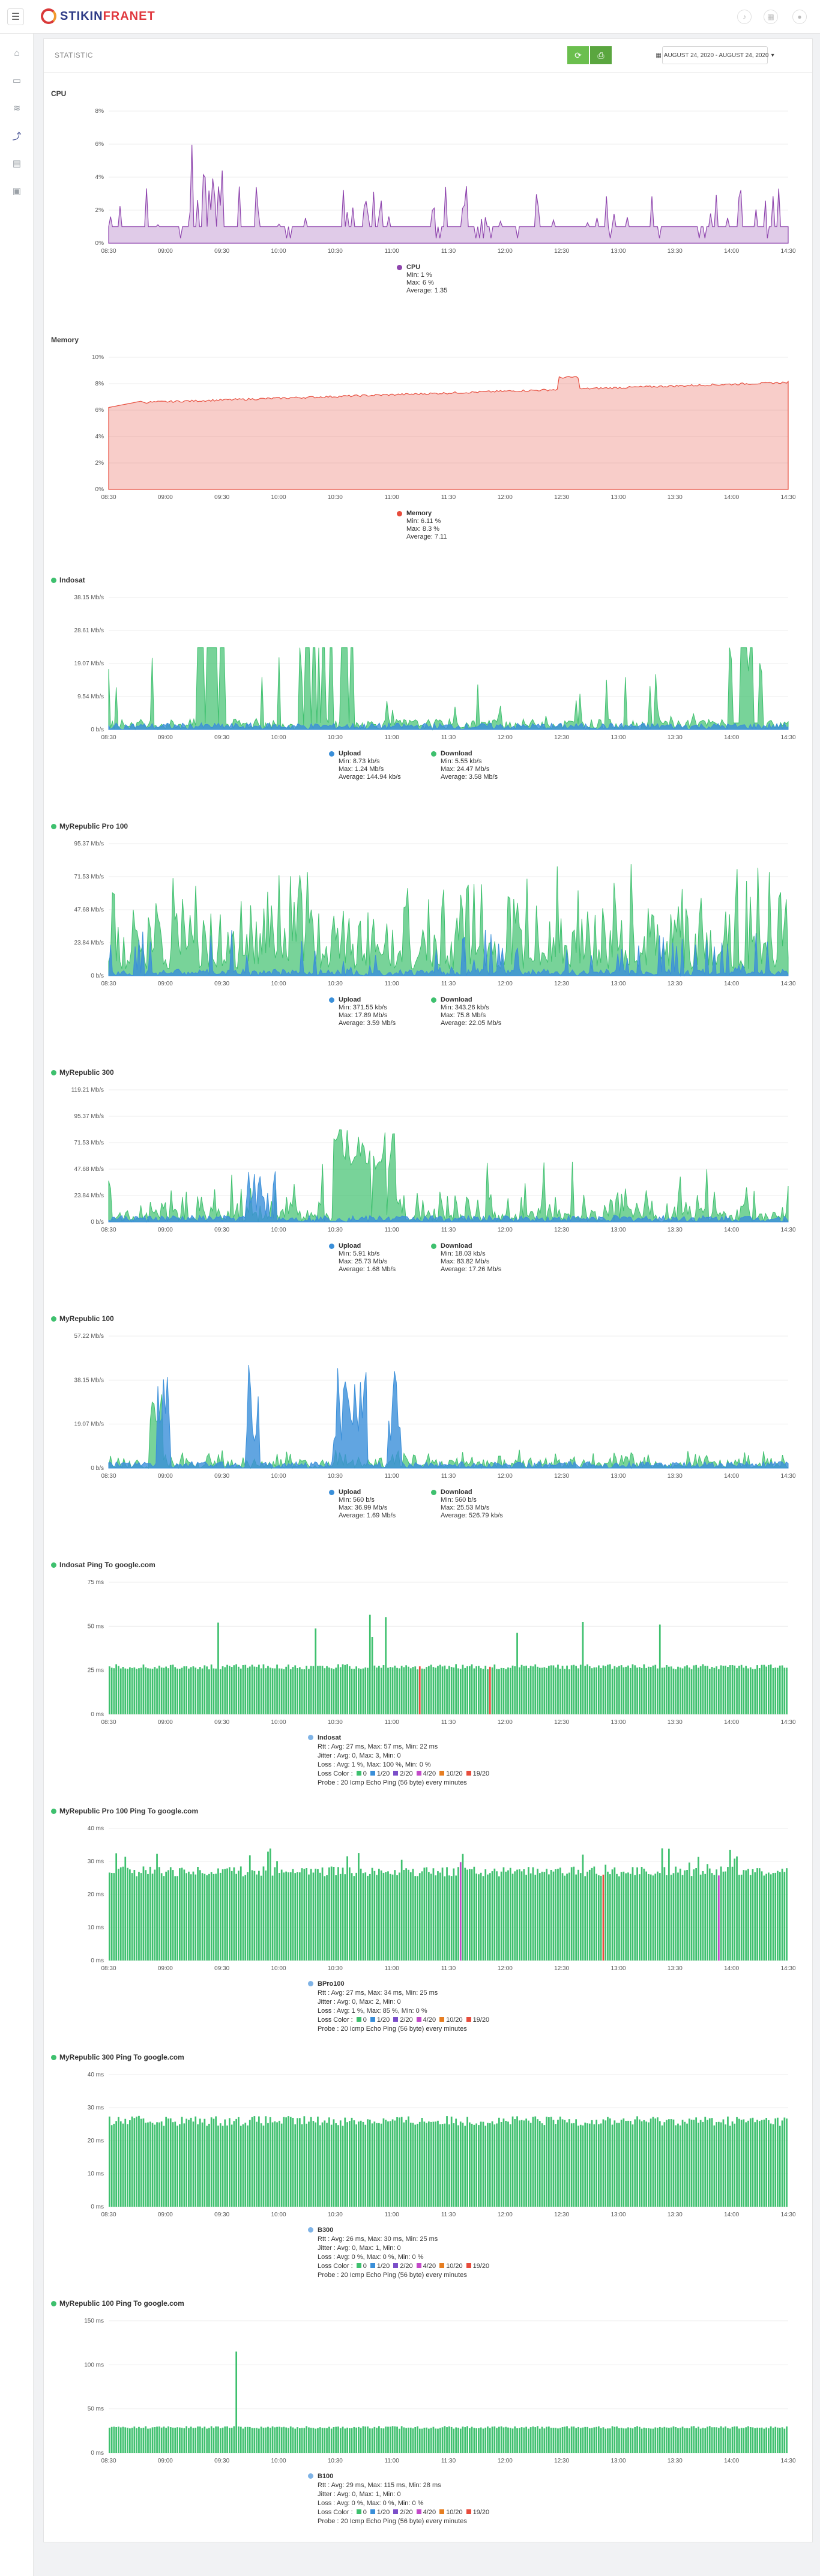 The width and height of the screenshot is (820, 2576). Describe the element at coordinates (448, 2215) in the screenshot. I see `x-tick-label: 11:30` at that location.